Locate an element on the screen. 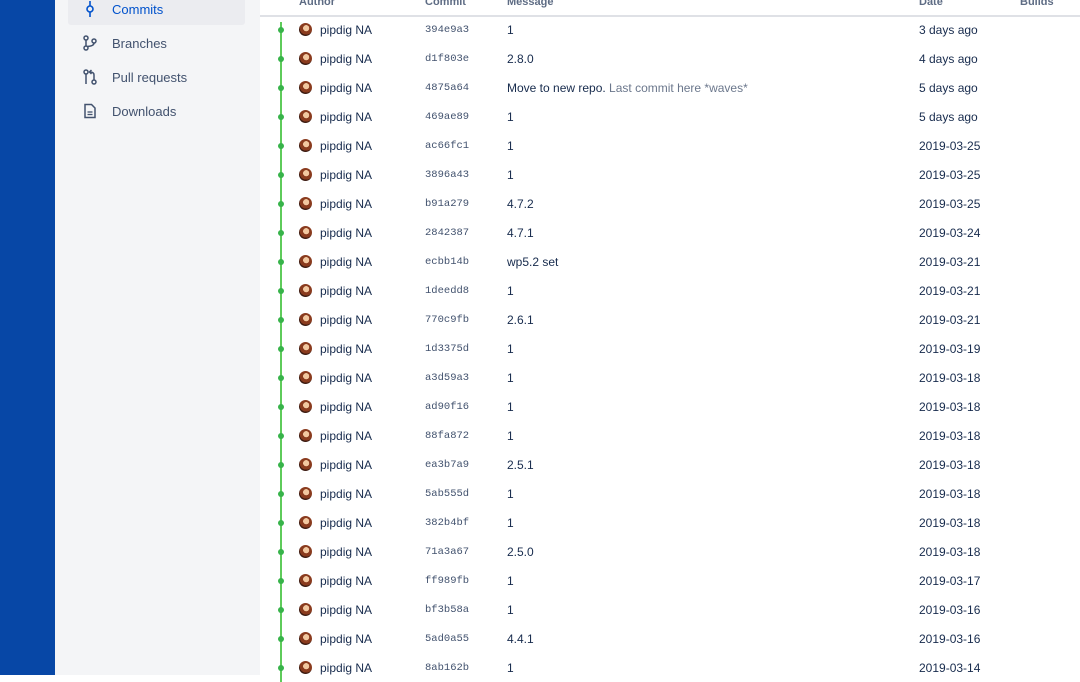 This screenshot has height=682, width=1080. table-row: pipdig NA ecbb14b wp5.2 set 2019-03-21 is located at coordinates (660, 261).